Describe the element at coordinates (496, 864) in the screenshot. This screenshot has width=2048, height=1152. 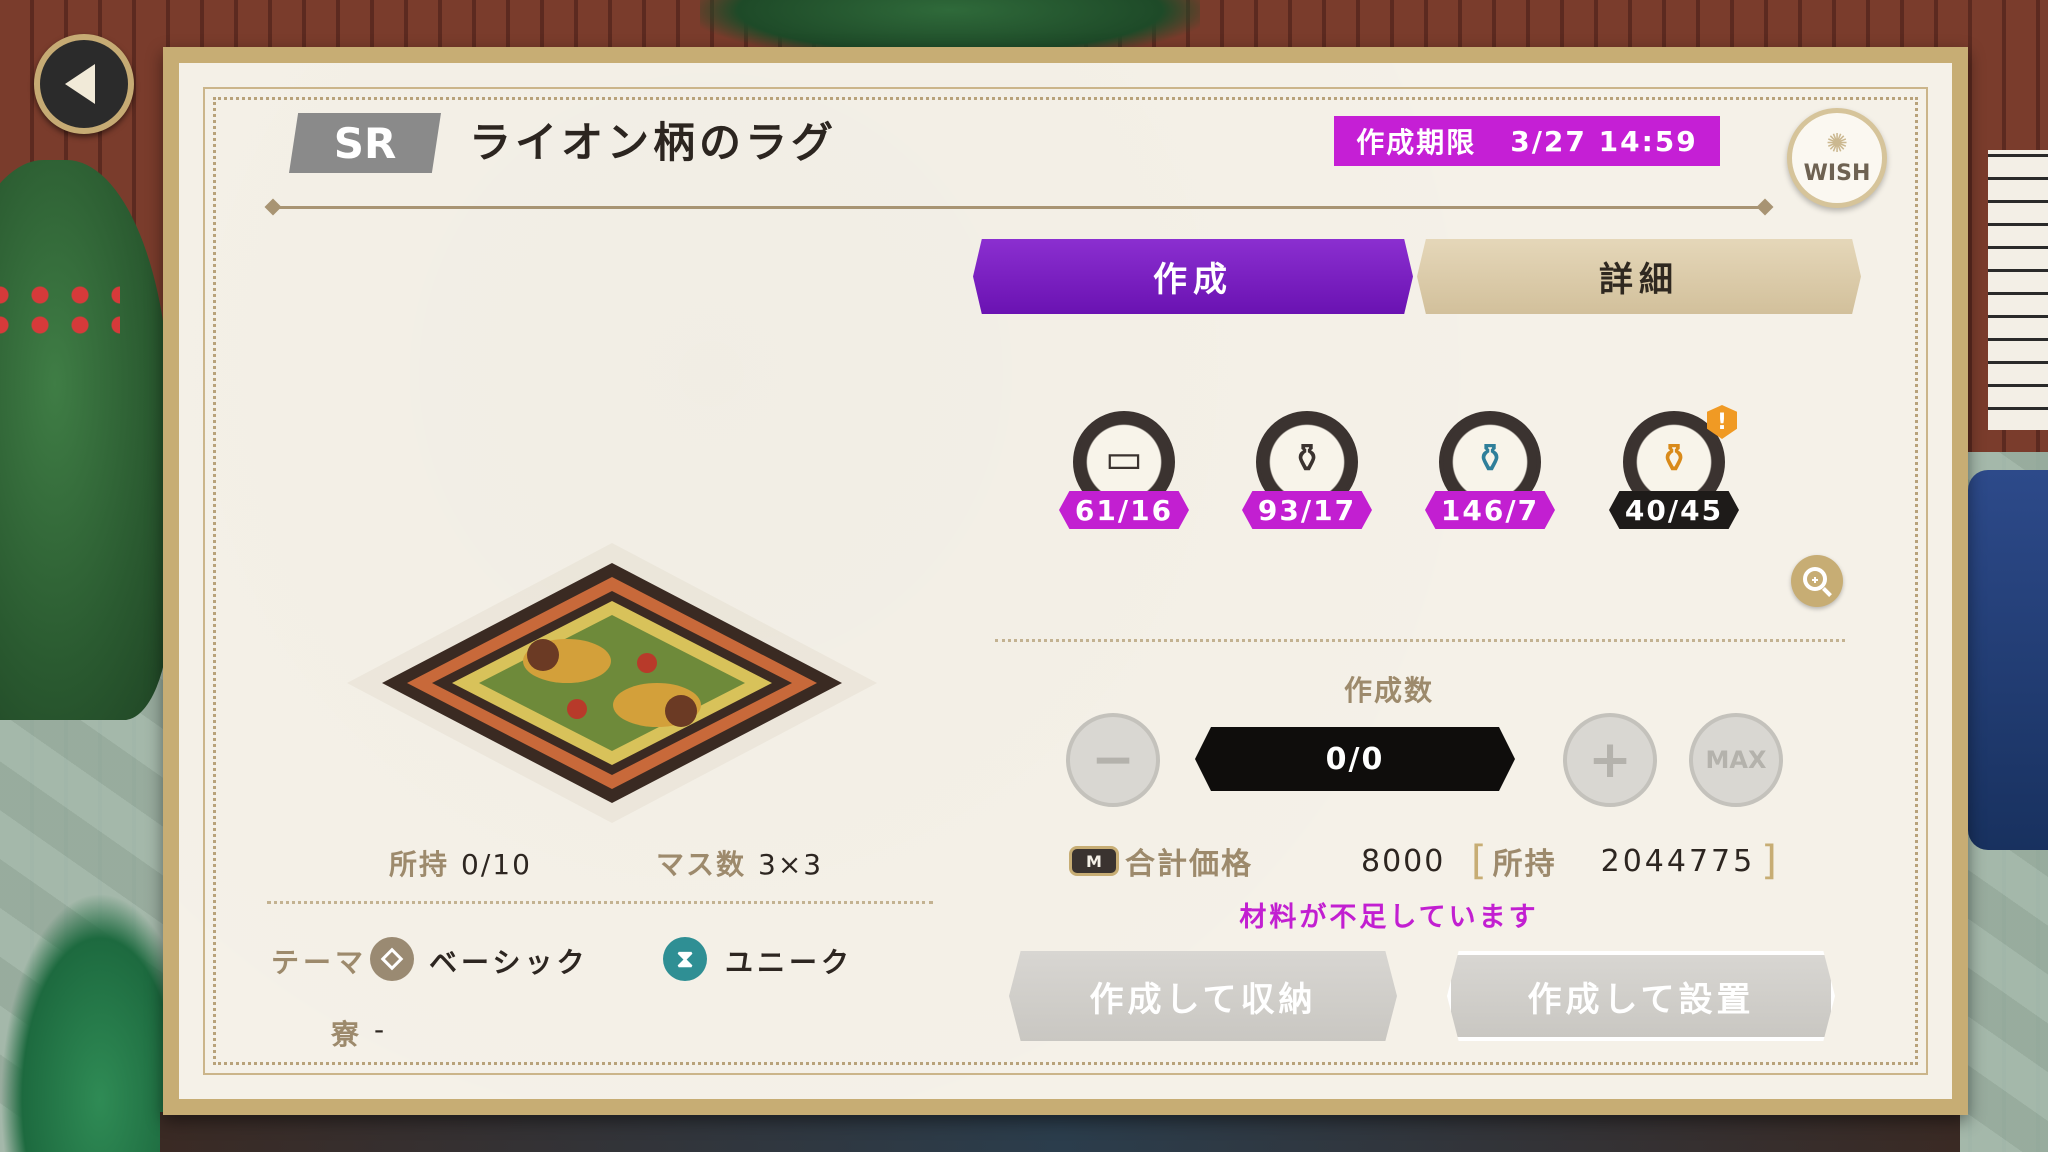
I see `owned-value: 0/10` at that location.